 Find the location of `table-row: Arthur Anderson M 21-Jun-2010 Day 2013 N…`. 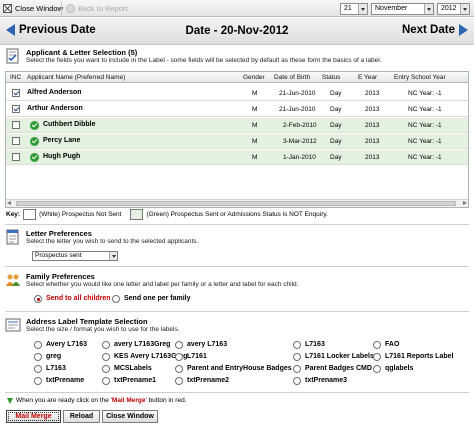

table-row: Arthur Anderson M 21-Jun-2010 Day 2013 N… is located at coordinates (237, 109).